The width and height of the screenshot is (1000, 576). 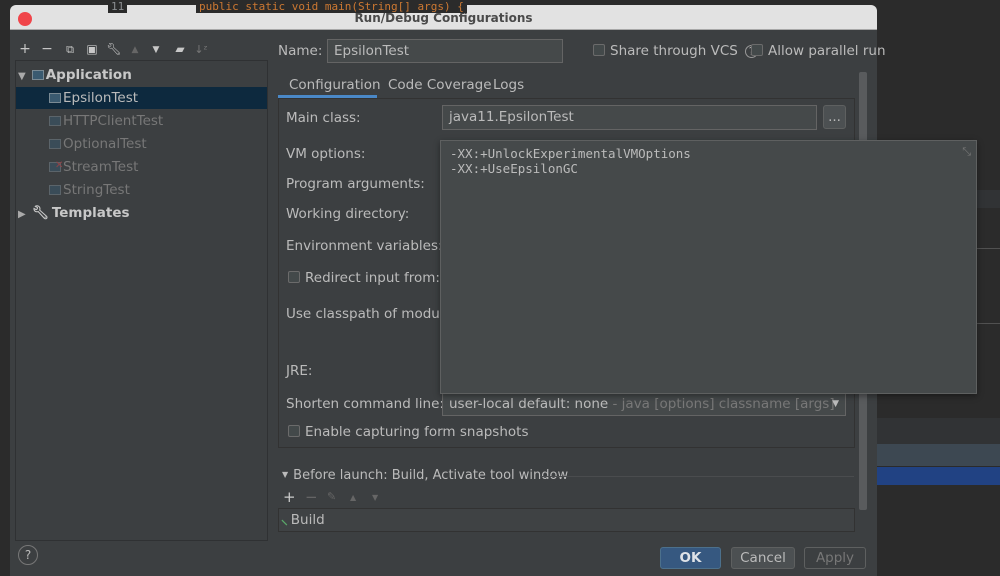 I want to click on tree-label: EpsilonTest, so click(x=101, y=98).